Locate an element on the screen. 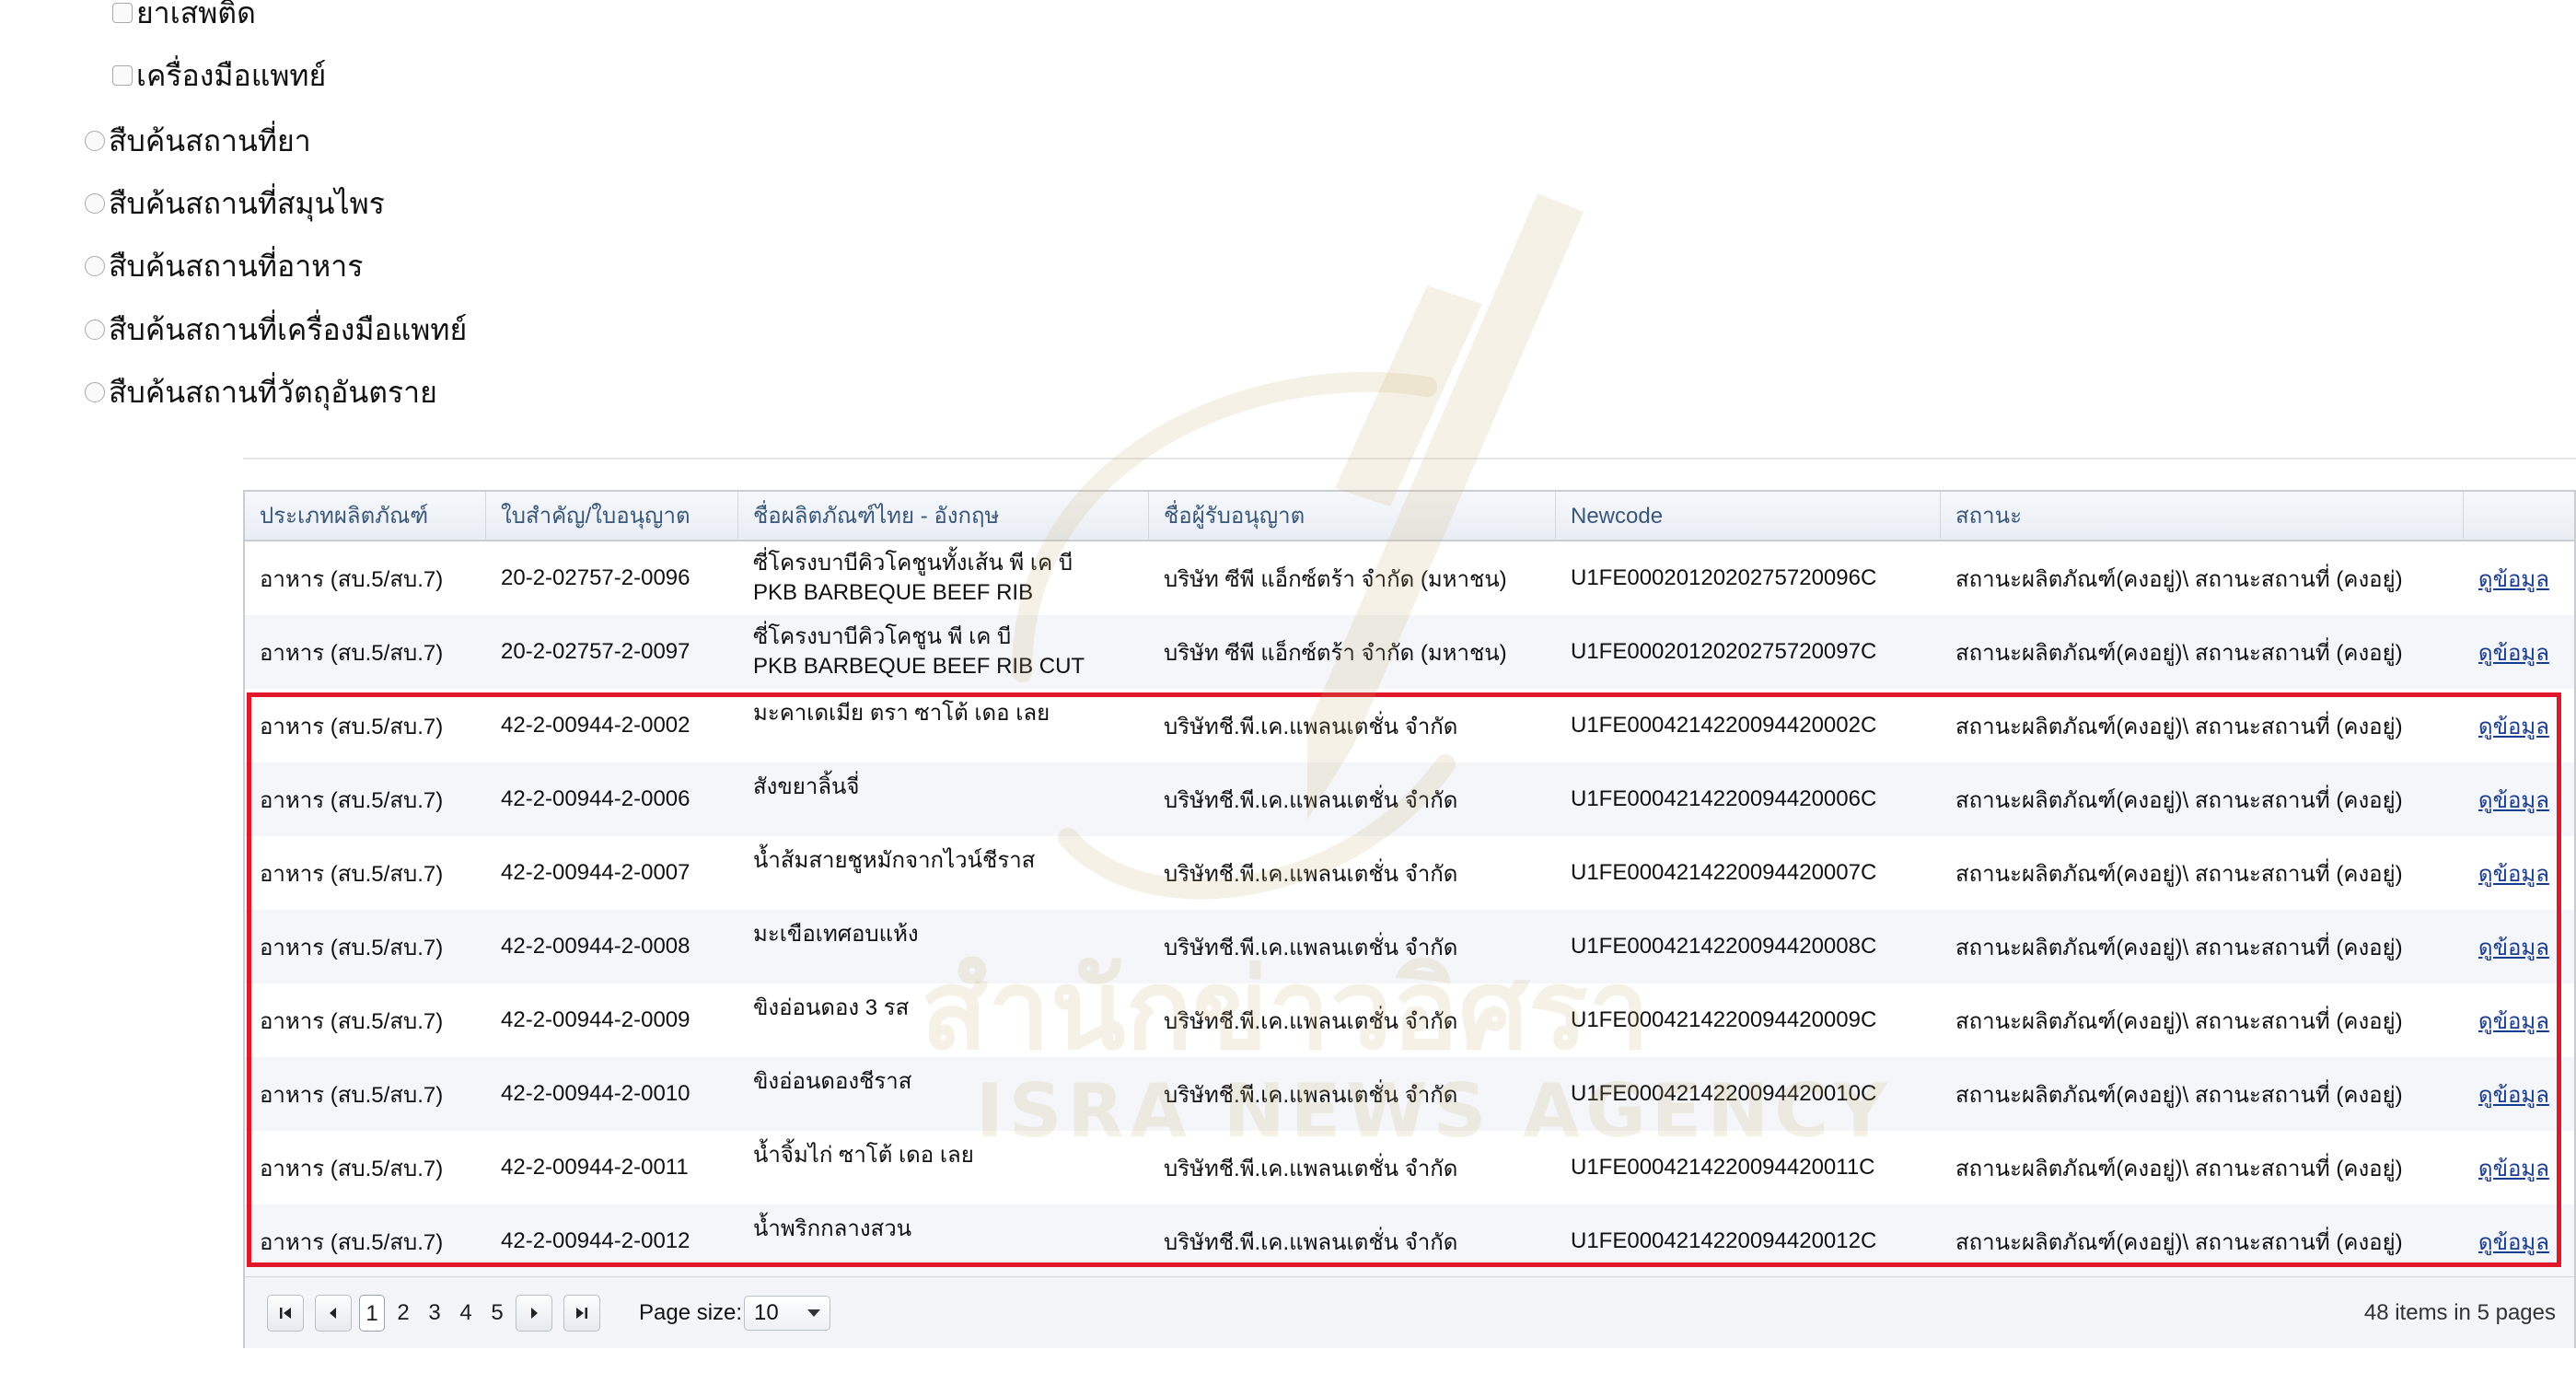 The image size is (2576, 1396). radio-hazardous-places: สืบค้นสถานที่วัตถุอันตราย is located at coordinates (261, 392).